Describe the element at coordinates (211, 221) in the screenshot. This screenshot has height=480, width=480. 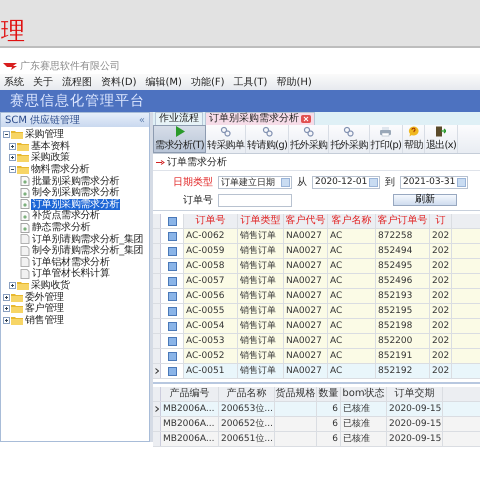
I see `column-header: 订单号` at that location.